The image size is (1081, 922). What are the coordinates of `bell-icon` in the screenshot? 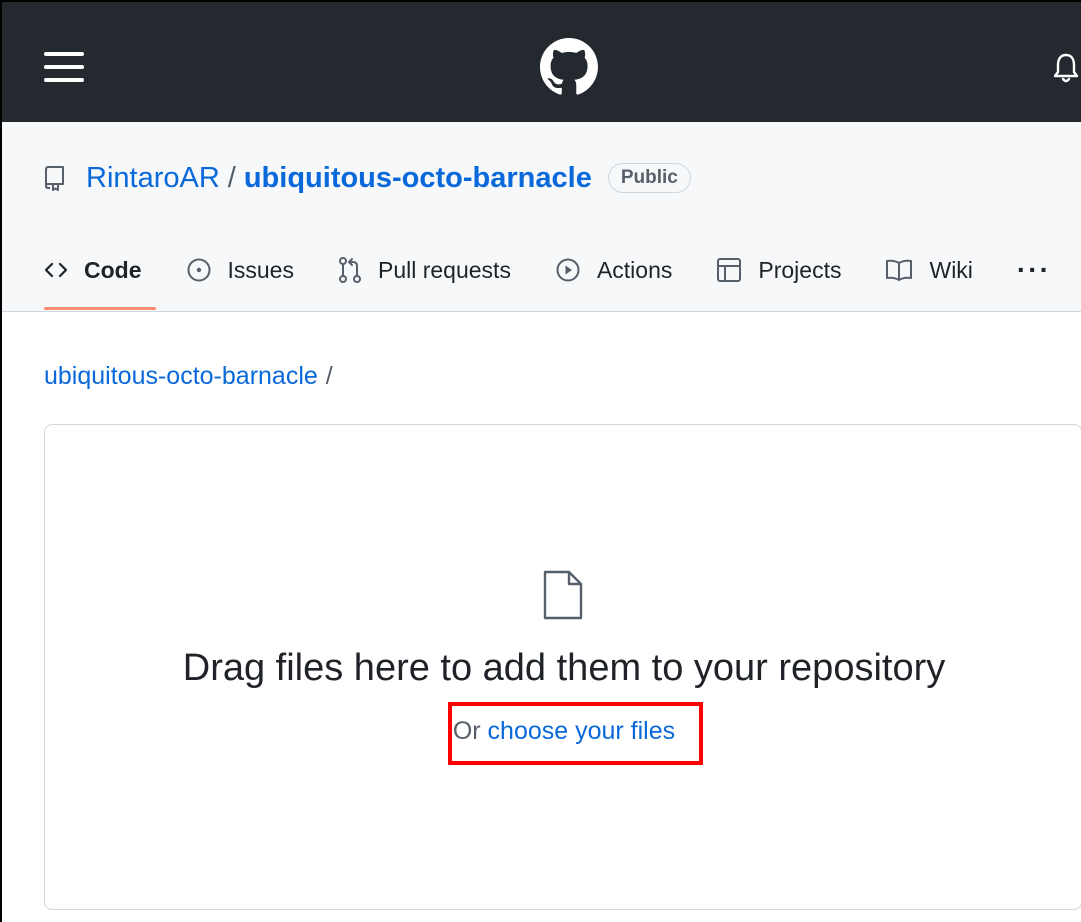 It's located at (1066, 68).